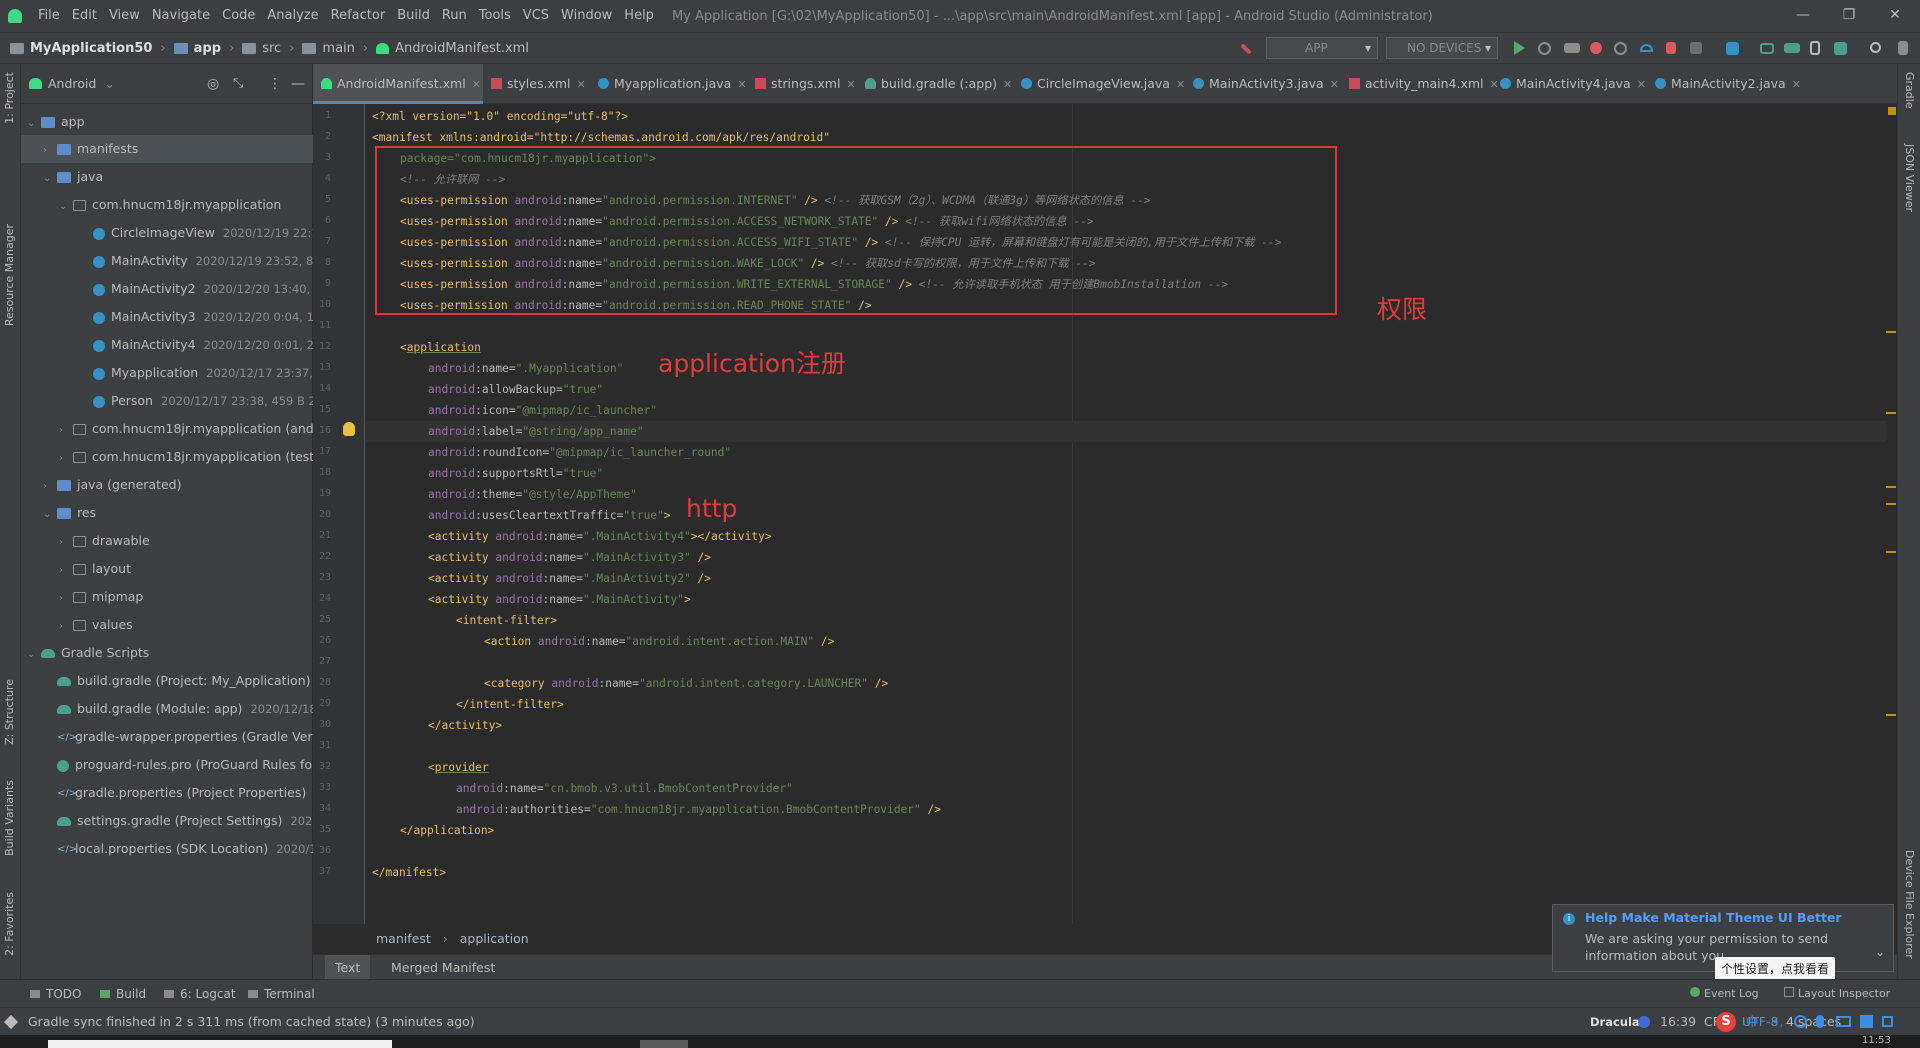  Describe the element at coordinates (167, 373) in the screenshot. I see `tree-item-class: Myapplication 2020/12/17 23:37, 1.3` at that location.